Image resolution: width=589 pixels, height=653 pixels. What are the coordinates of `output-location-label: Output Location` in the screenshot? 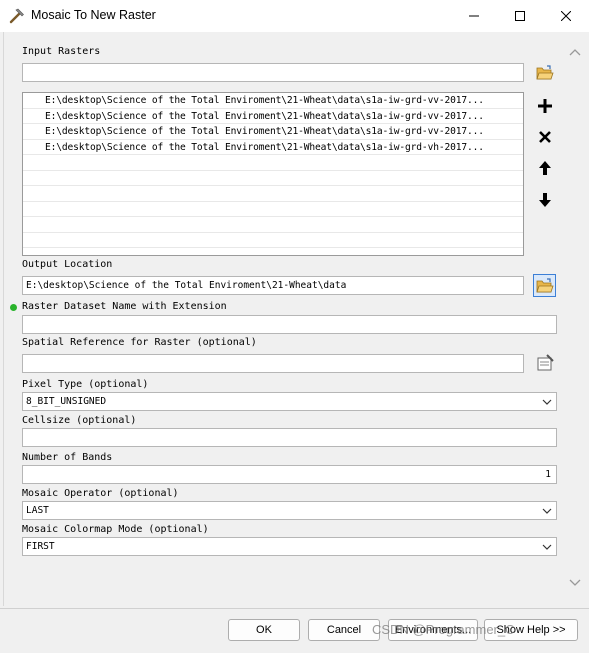 It's located at (67, 264).